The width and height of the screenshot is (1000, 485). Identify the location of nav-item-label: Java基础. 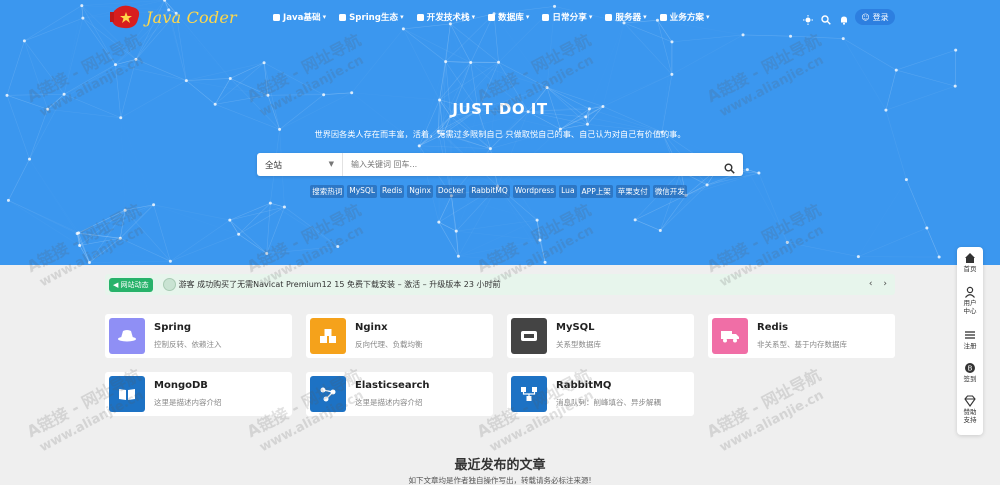
(302, 18).